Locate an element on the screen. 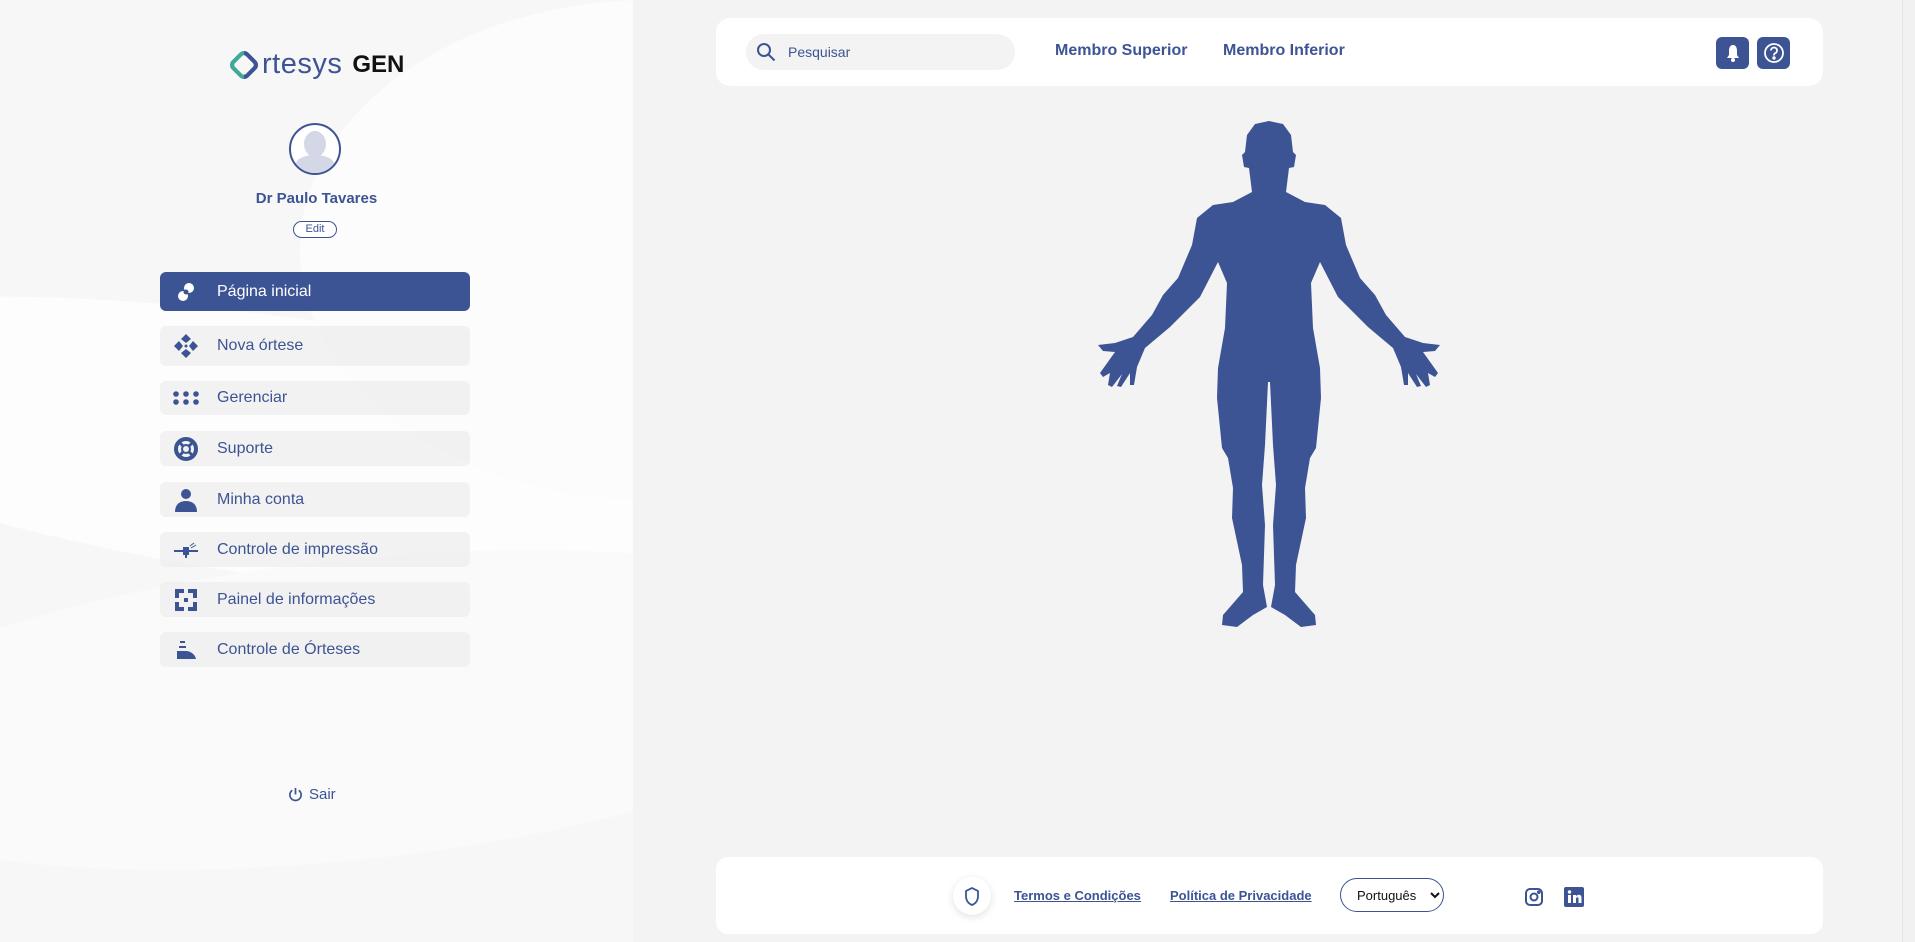 This screenshot has height=942, width=1915. sidebar-item-controle-orteses: Controle de Órteses is located at coordinates (315, 649).